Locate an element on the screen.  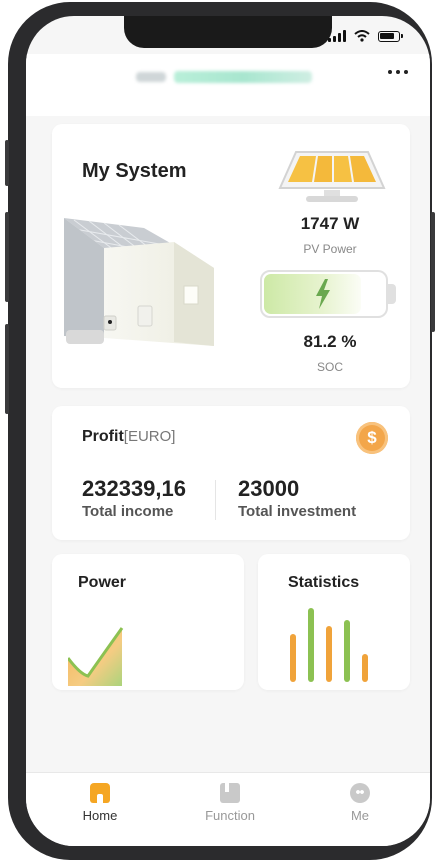
home-icon is located at coordinates (100, 793).